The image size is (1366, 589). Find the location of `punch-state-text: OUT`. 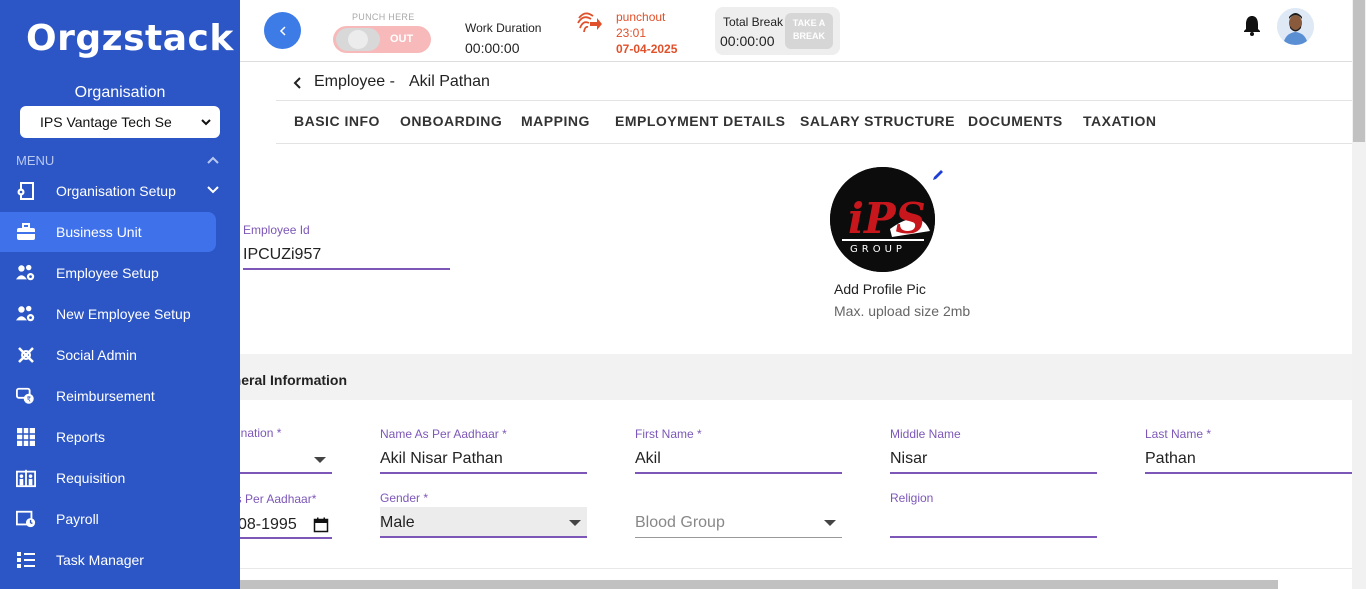

punch-state-text: OUT is located at coordinates (402, 39).